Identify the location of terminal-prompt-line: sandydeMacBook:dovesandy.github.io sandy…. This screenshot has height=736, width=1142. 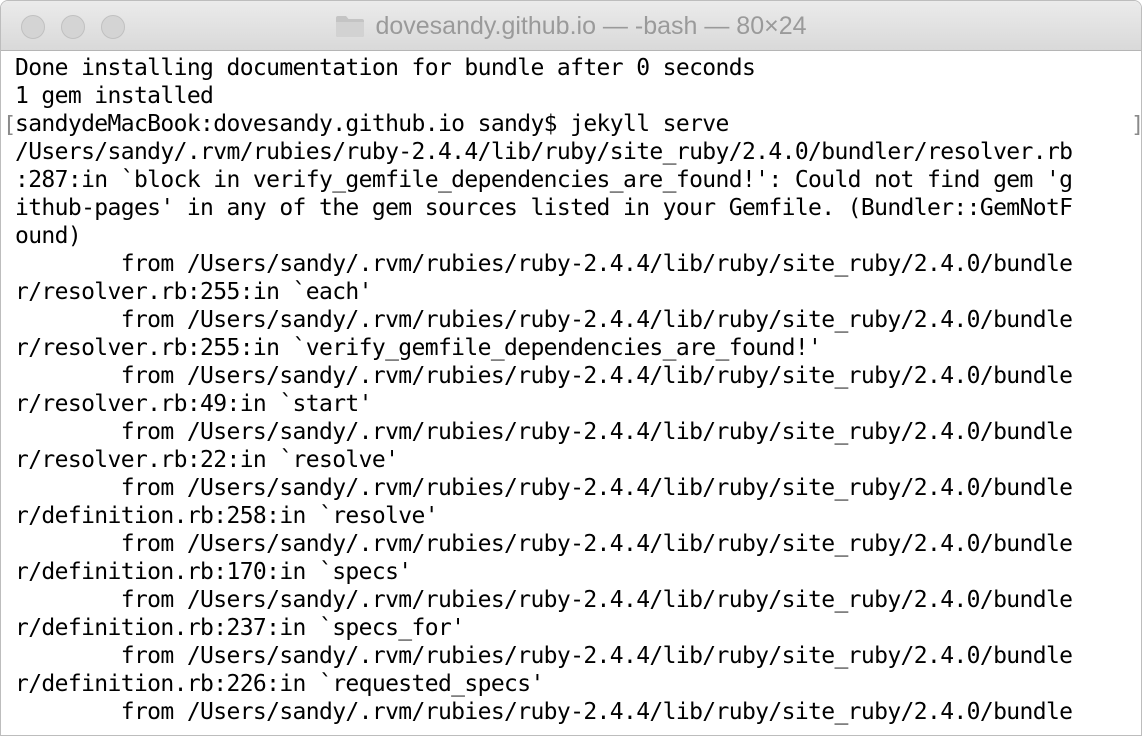
(372, 124).